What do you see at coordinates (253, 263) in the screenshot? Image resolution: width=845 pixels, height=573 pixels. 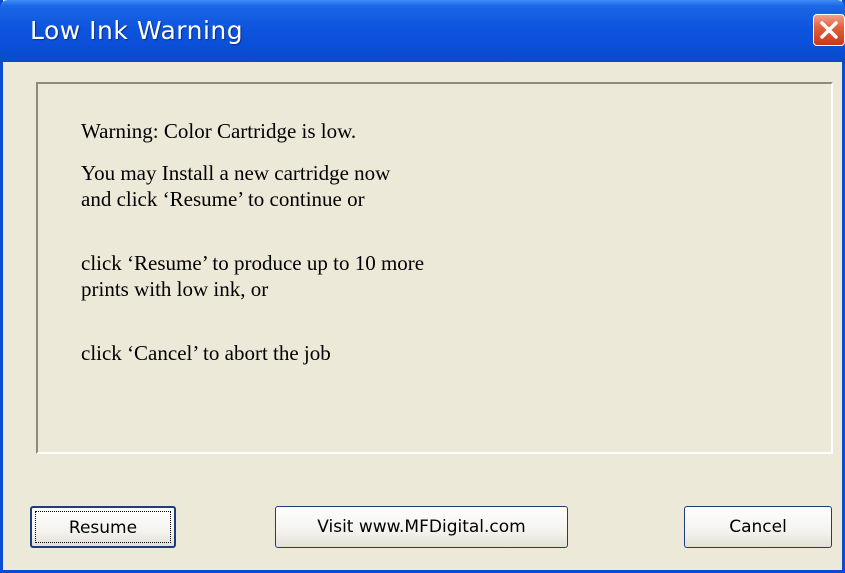 I see `message-line: click ‘Resume’ to produce up to 10 more` at bounding box center [253, 263].